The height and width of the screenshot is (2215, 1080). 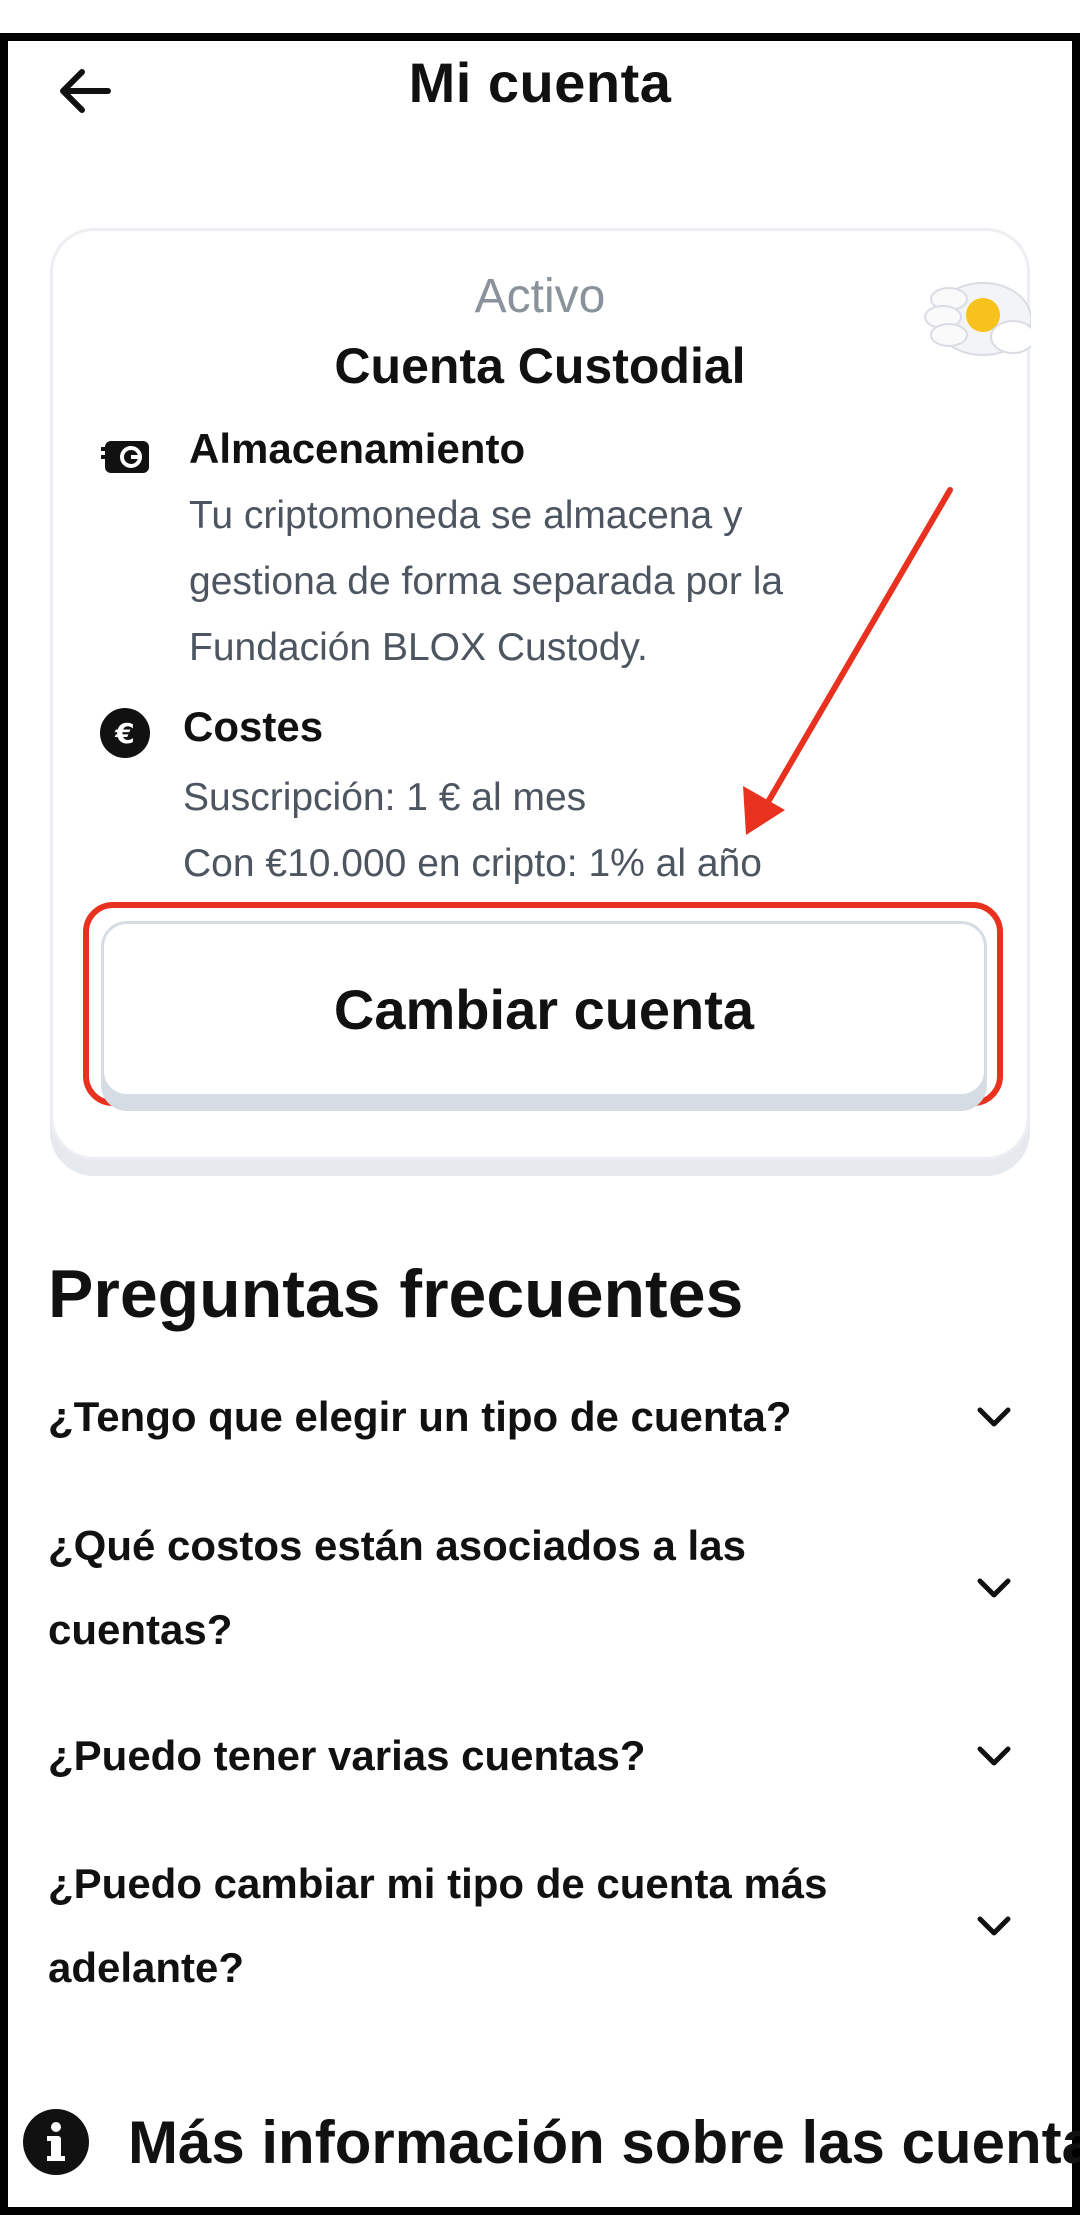 What do you see at coordinates (420, 1416) in the screenshot?
I see `faq-question: ¿Tengo que elegir un tipo de cuenta?` at bounding box center [420, 1416].